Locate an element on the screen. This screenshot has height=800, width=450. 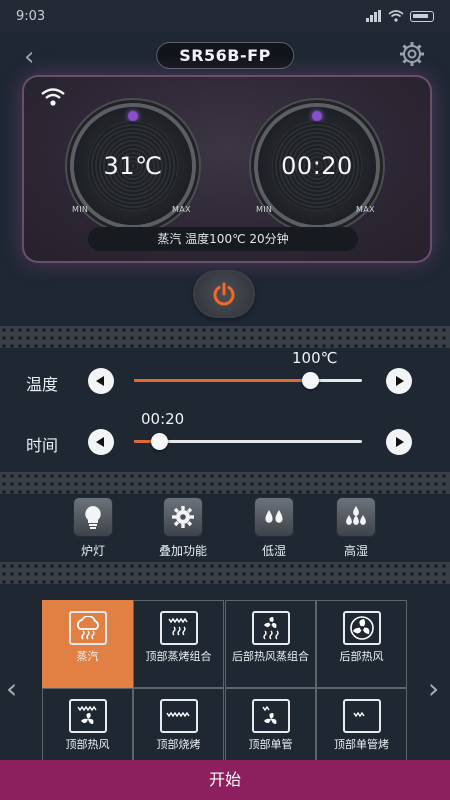
temp-max-label: MAX is located at coordinates (181, 209).